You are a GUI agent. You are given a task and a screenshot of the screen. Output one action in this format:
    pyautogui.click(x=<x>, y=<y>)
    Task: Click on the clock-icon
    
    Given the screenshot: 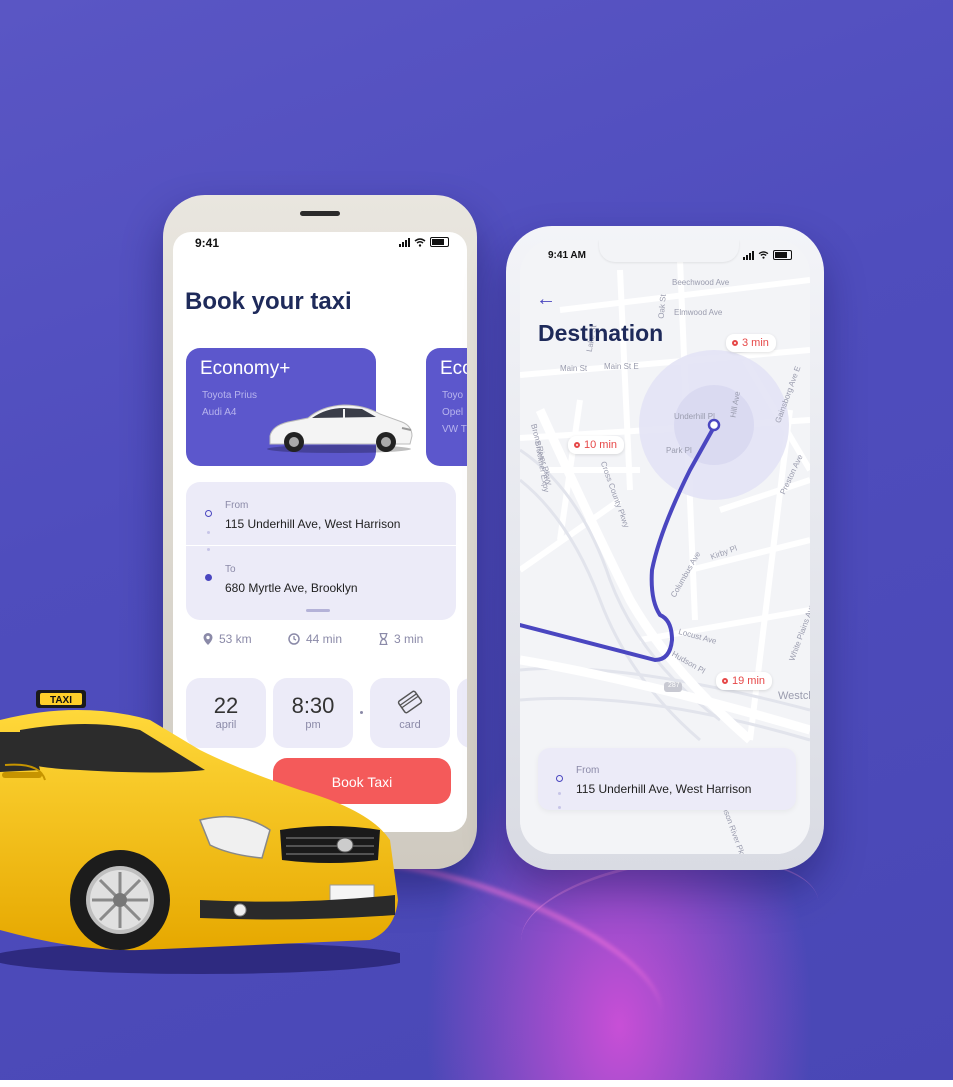 What is the action you would take?
    pyautogui.click(x=294, y=639)
    